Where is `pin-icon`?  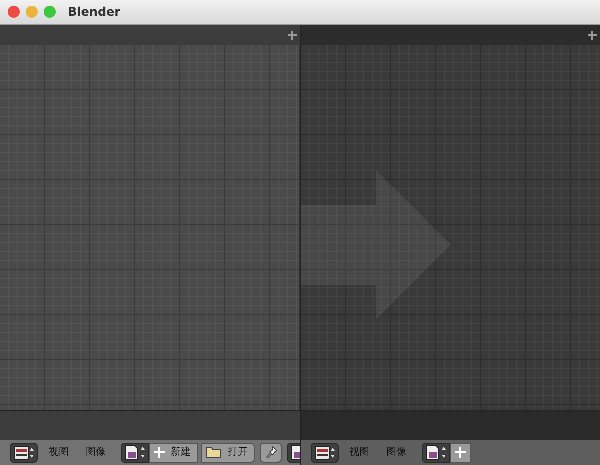 pin-icon is located at coordinates (271, 452).